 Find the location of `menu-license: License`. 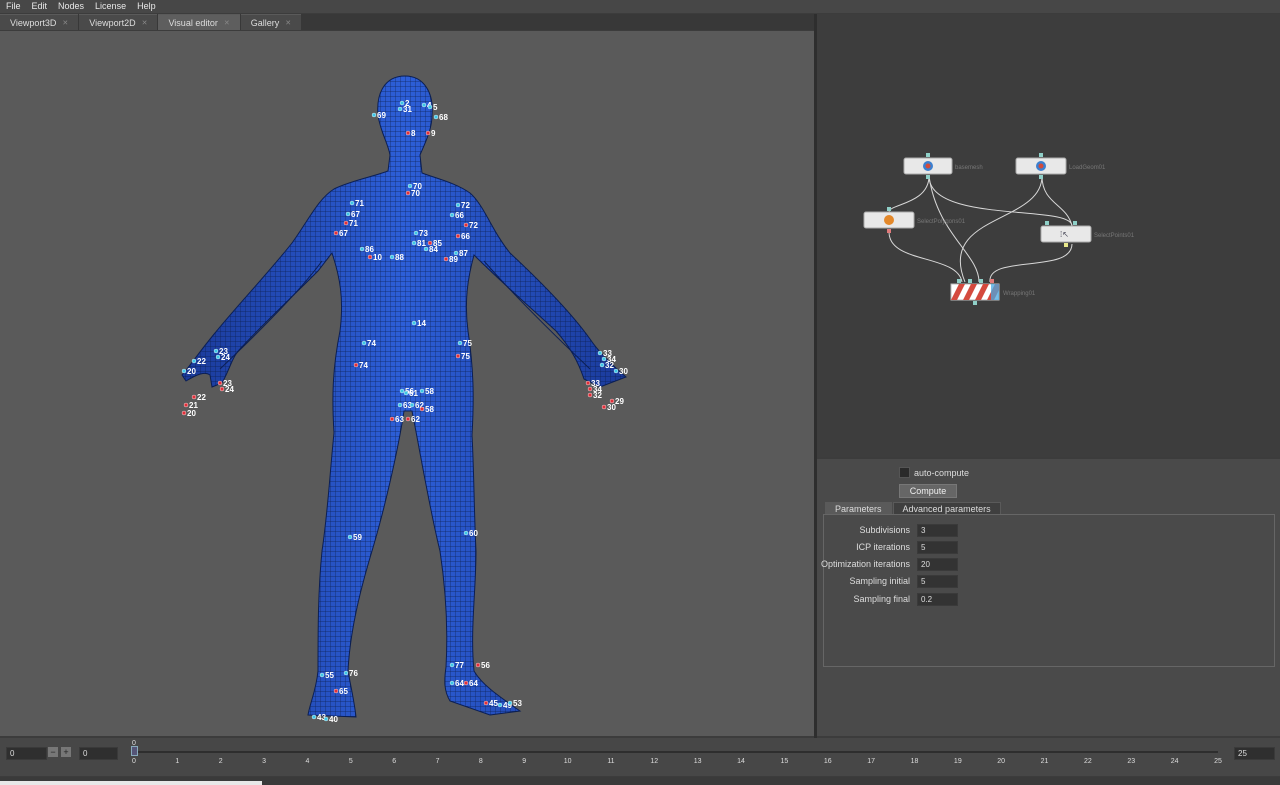

menu-license: License is located at coordinates (110, 6).